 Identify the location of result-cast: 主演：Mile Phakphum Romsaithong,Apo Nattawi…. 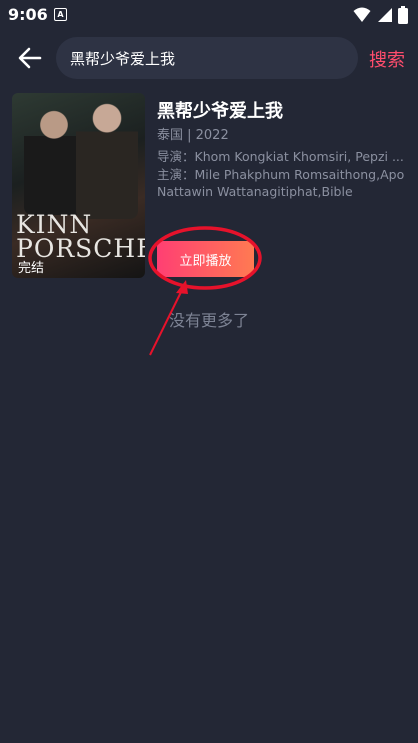
(281, 183).